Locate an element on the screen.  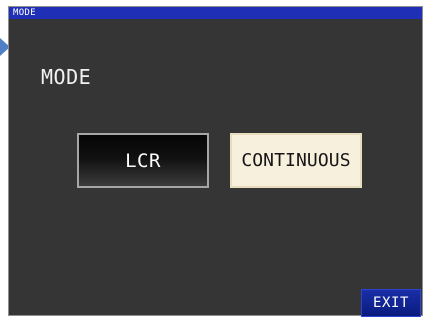
continuous-mode-button-label: CONTINUOUS is located at coordinates (296, 160).